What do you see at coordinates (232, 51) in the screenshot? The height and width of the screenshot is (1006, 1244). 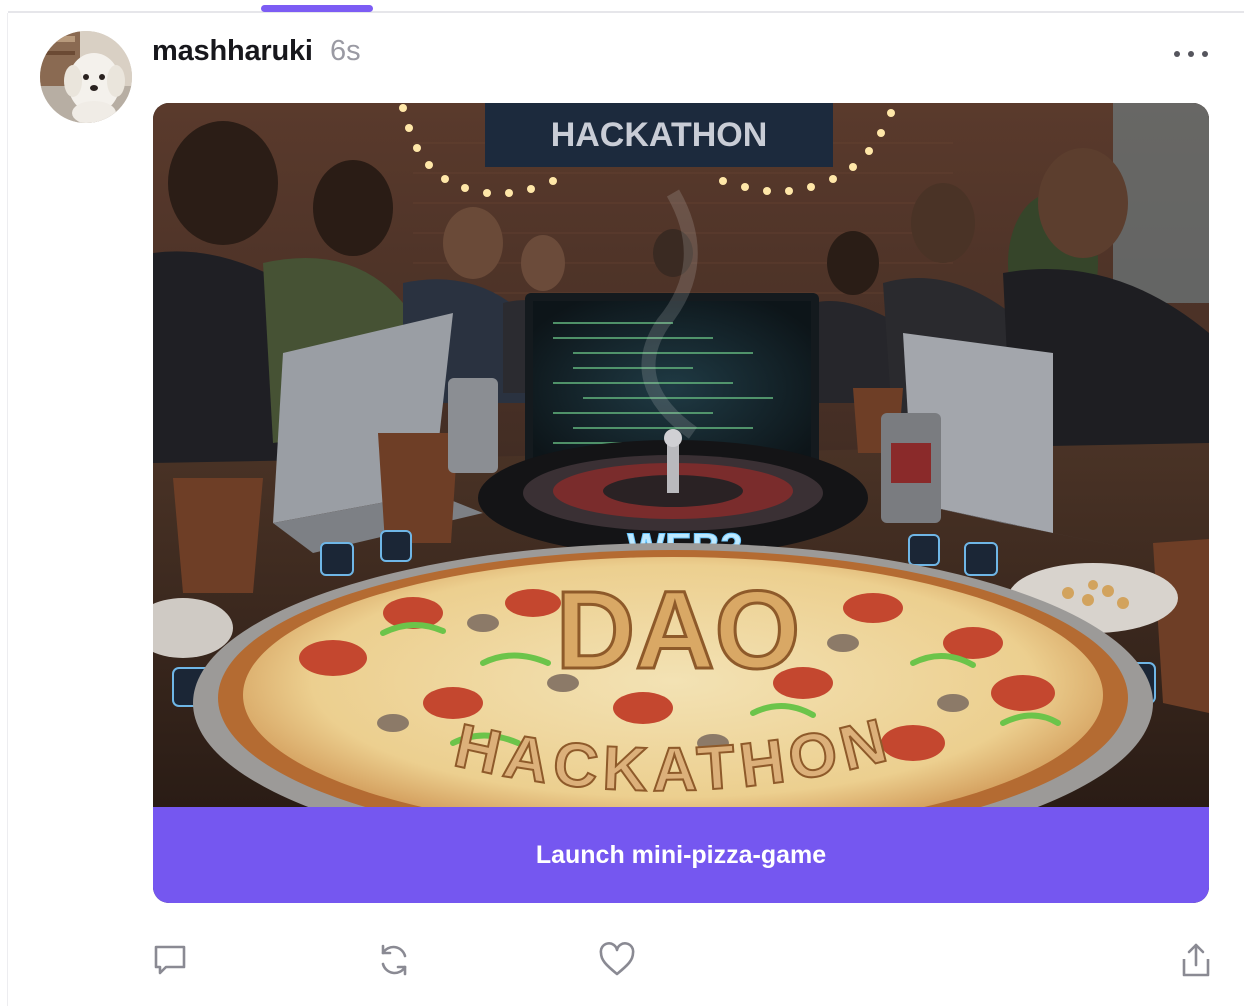 I see `username: mashharuki` at bounding box center [232, 51].